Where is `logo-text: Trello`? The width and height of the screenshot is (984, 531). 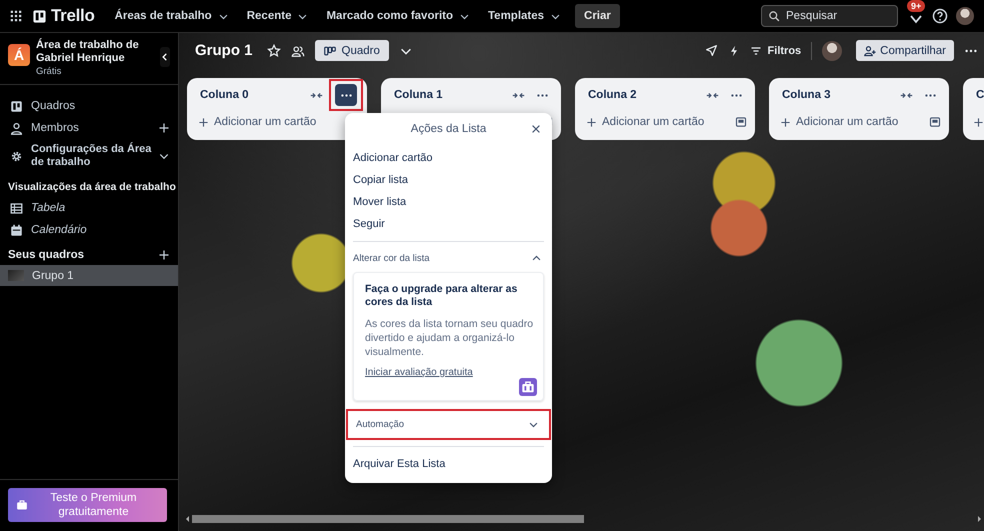 logo-text: Trello is located at coordinates (73, 16).